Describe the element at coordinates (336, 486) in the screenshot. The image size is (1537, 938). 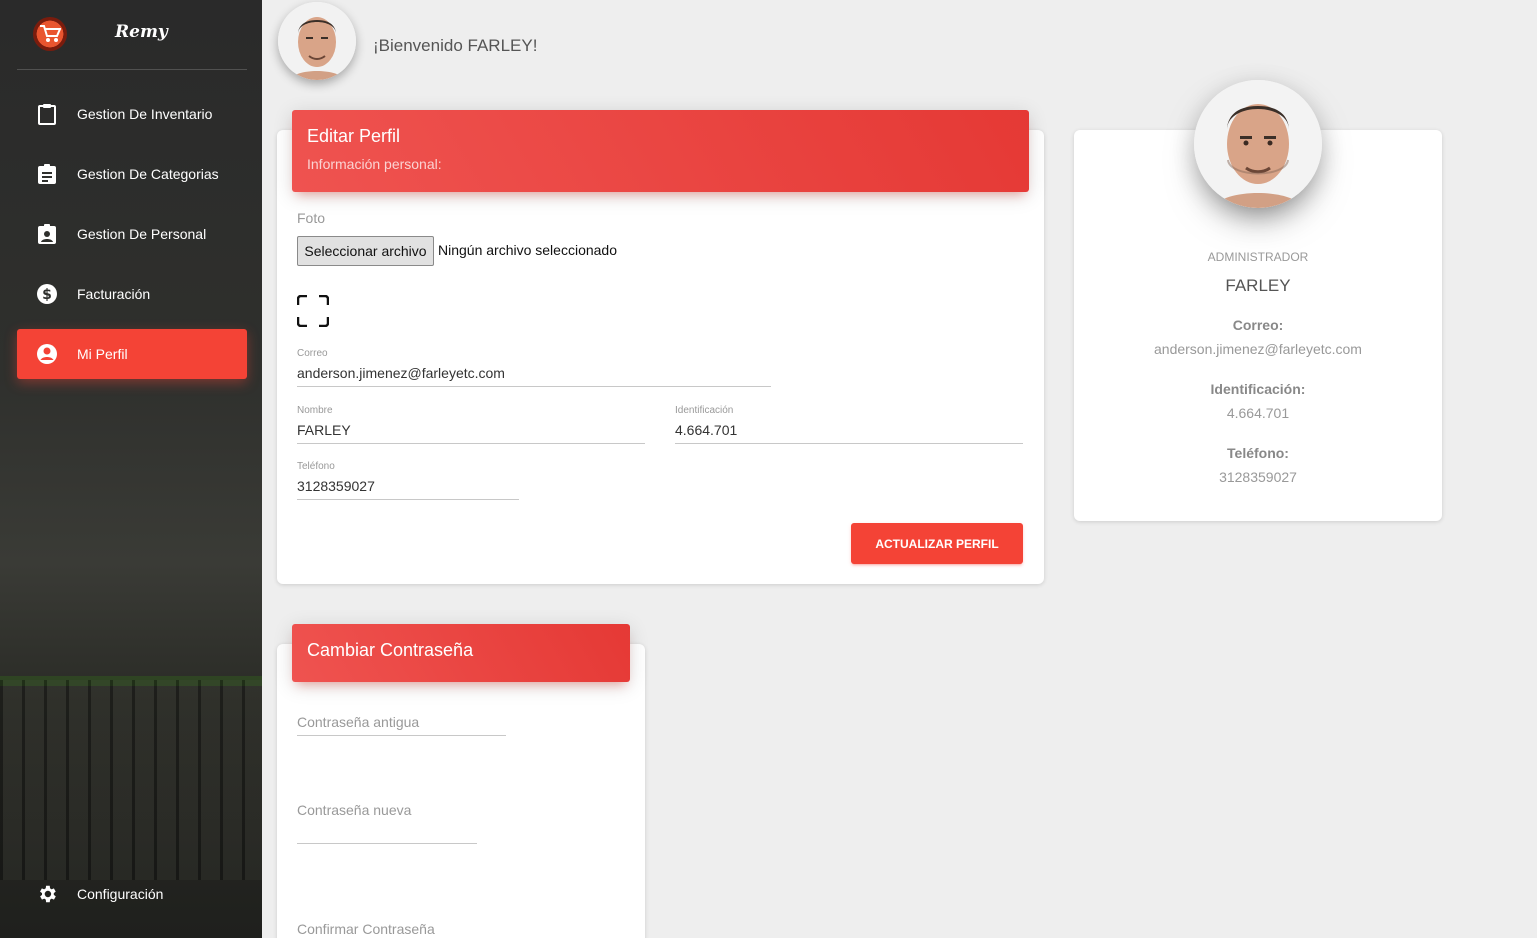
I see `phone-field: 3128359027` at that location.